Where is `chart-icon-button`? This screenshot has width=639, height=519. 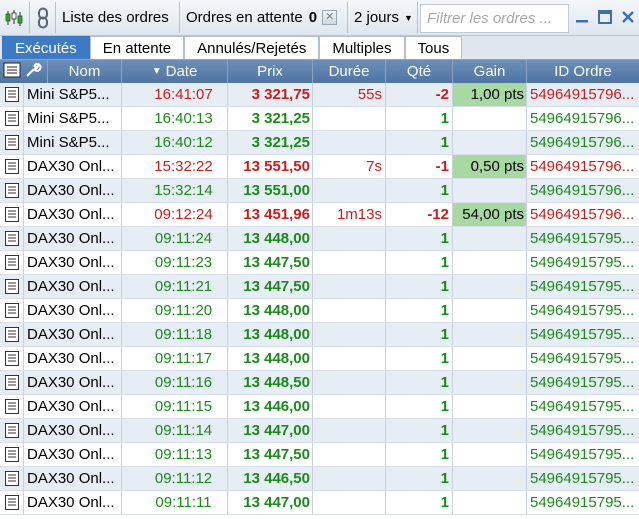
chart-icon-button is located at coordinates (15, 17).